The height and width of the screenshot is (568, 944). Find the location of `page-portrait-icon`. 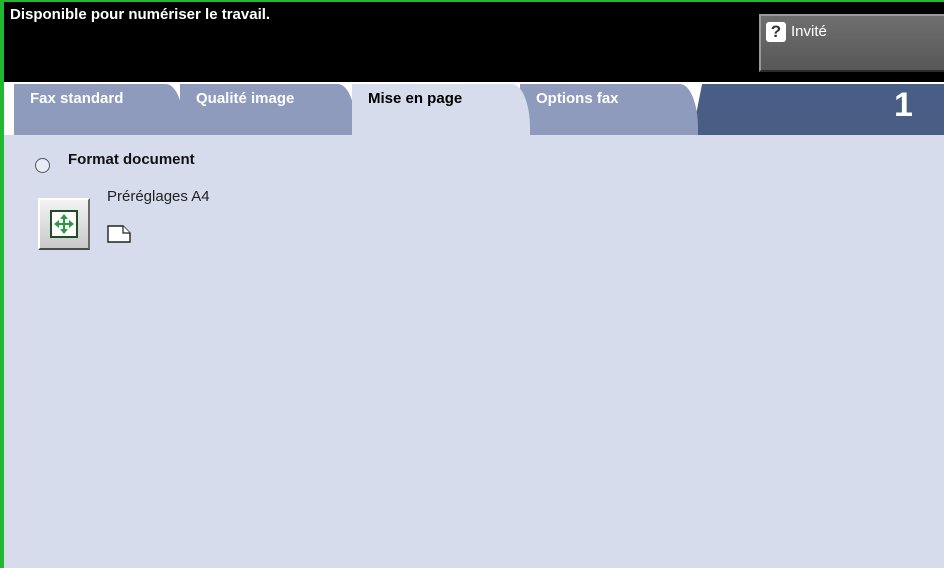

page-portrait-icon is located at coordinates (119, 234).